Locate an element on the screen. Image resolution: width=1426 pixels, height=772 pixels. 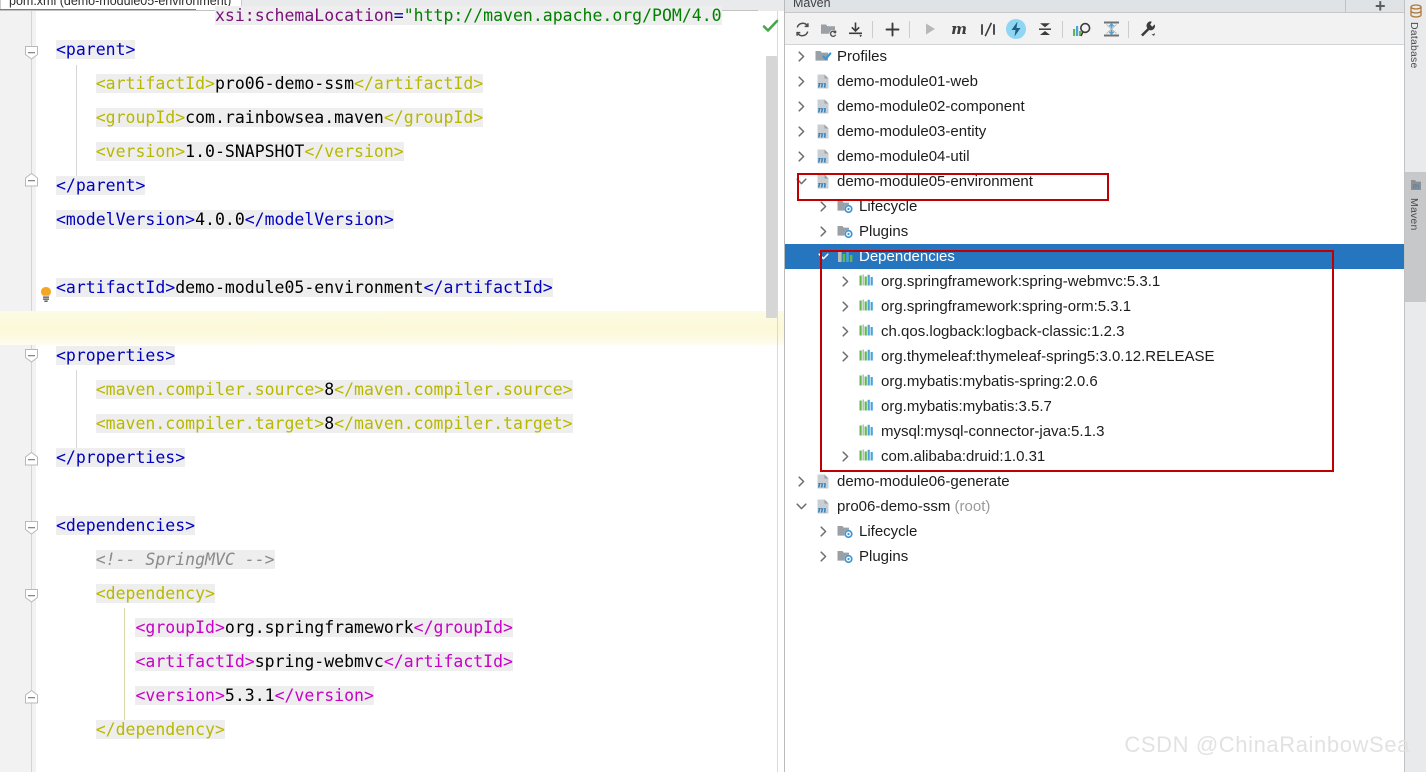
editor-gutter is located at coordinates (18, 391).